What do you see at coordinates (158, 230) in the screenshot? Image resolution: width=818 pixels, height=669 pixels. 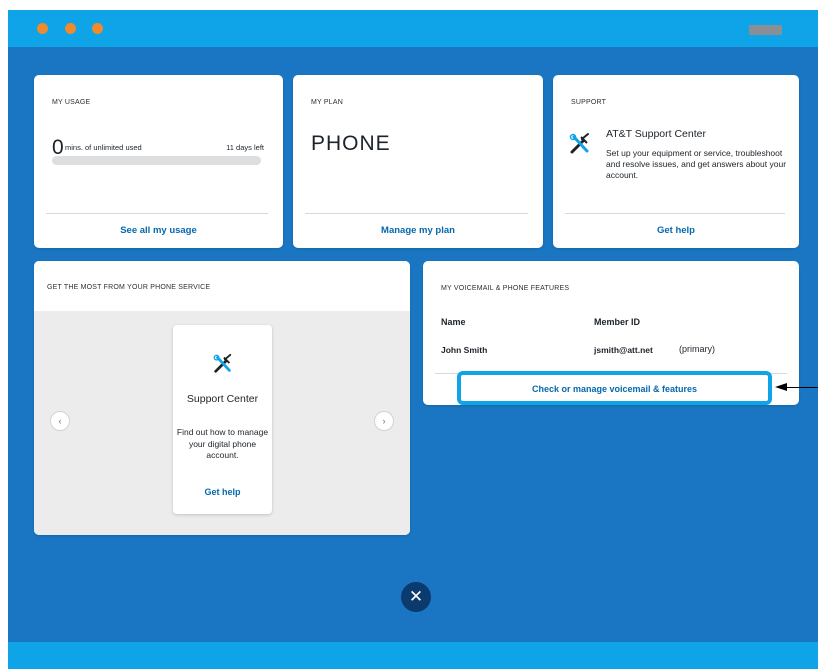 I see `see-all-usage-link: See all my usage` at bounding box center [158, 230].